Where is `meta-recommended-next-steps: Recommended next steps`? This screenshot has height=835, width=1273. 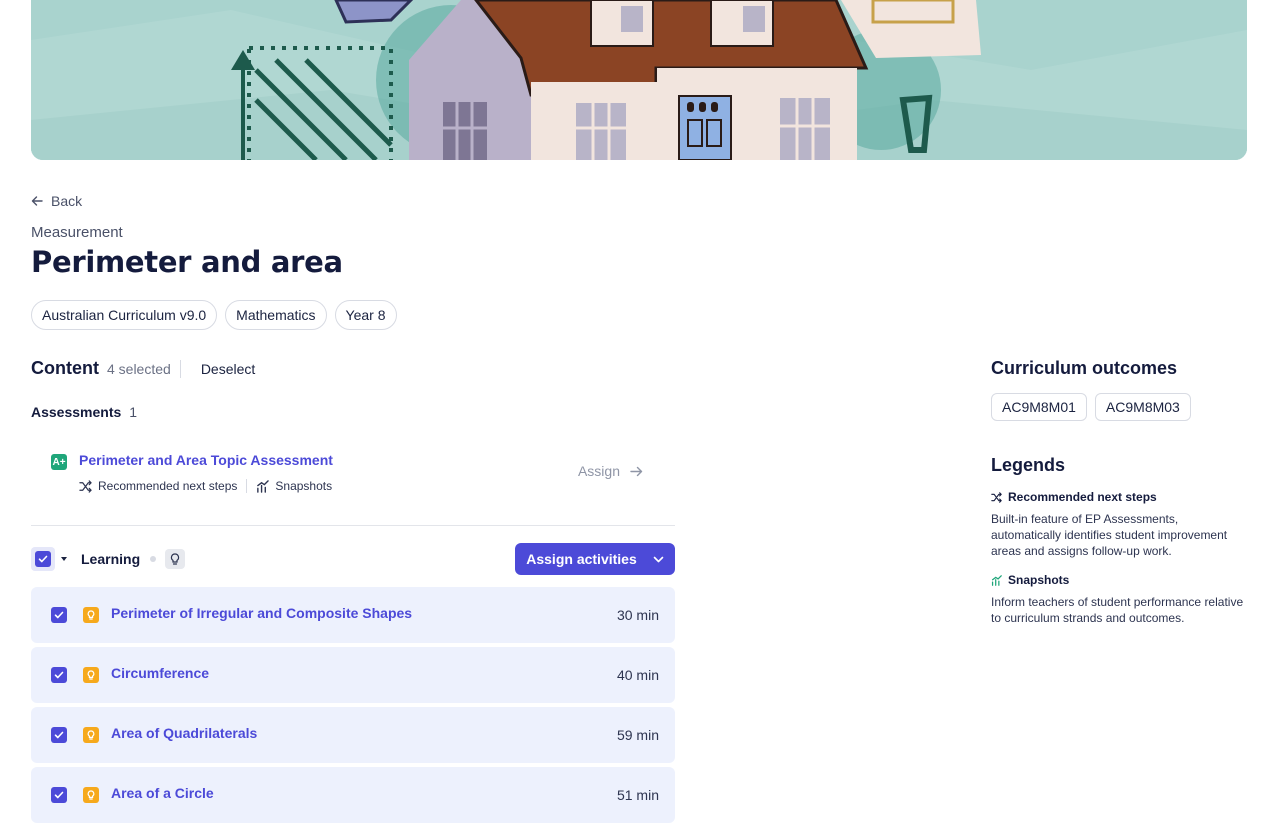 meta-recommended-next-steps: Recommended next steps is located at coordinates (158, 486).